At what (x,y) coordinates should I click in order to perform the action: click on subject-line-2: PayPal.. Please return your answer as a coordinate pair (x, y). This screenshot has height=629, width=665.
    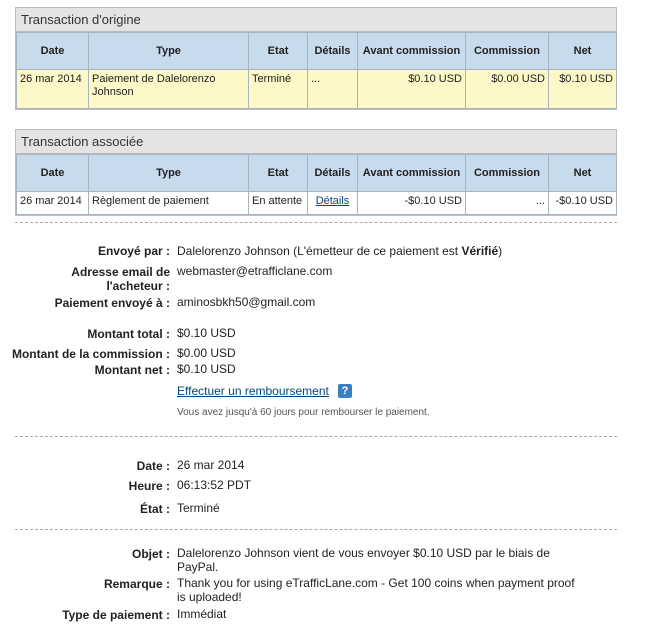
    Looking at the image, I should click on (198, 567).